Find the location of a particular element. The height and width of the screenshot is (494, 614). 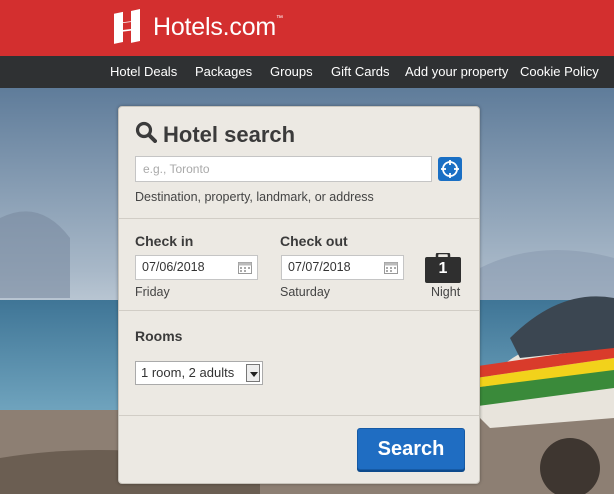

search-icon is located at coordinates (146, 134).